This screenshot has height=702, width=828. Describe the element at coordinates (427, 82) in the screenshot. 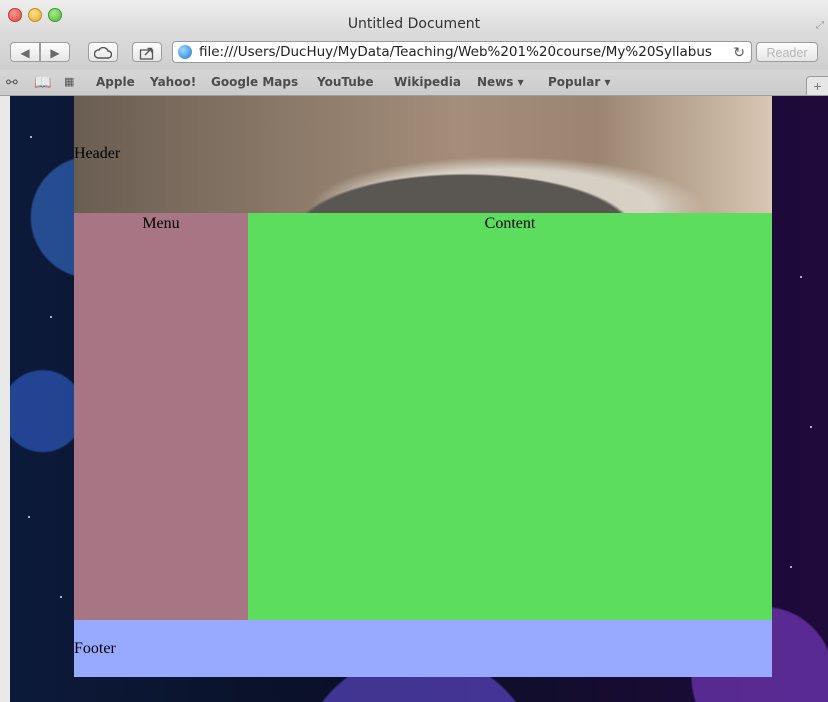

I see `bookmark-wikipedia: Wikipedia` at that location.